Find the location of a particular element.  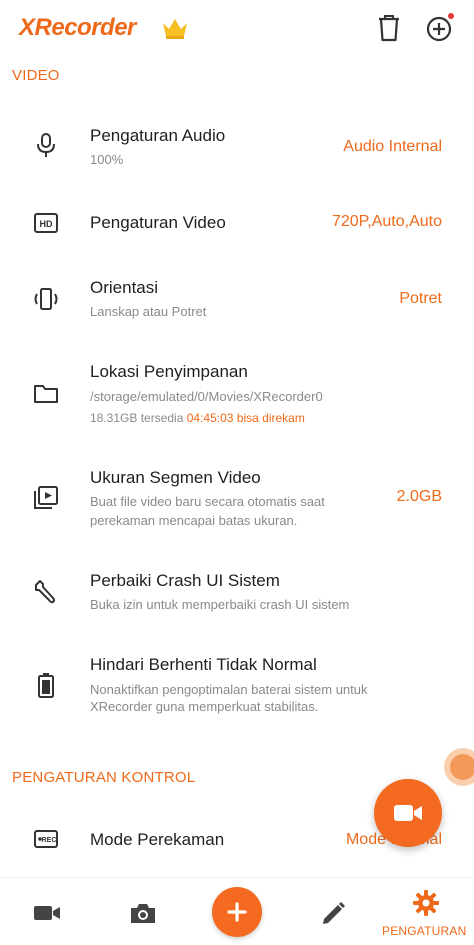

storage-info: 18.31GB tersedia 04:45:03 bisa direkam is located at coordinates (197, 418).